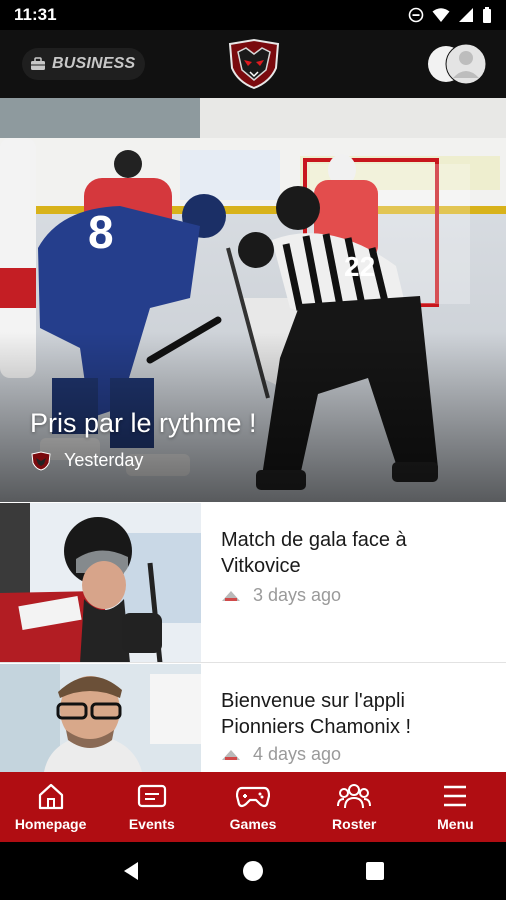 The width and height of the screenshot is (506, 900). I want to click on nav-label: Homepage, so click(50, 824).